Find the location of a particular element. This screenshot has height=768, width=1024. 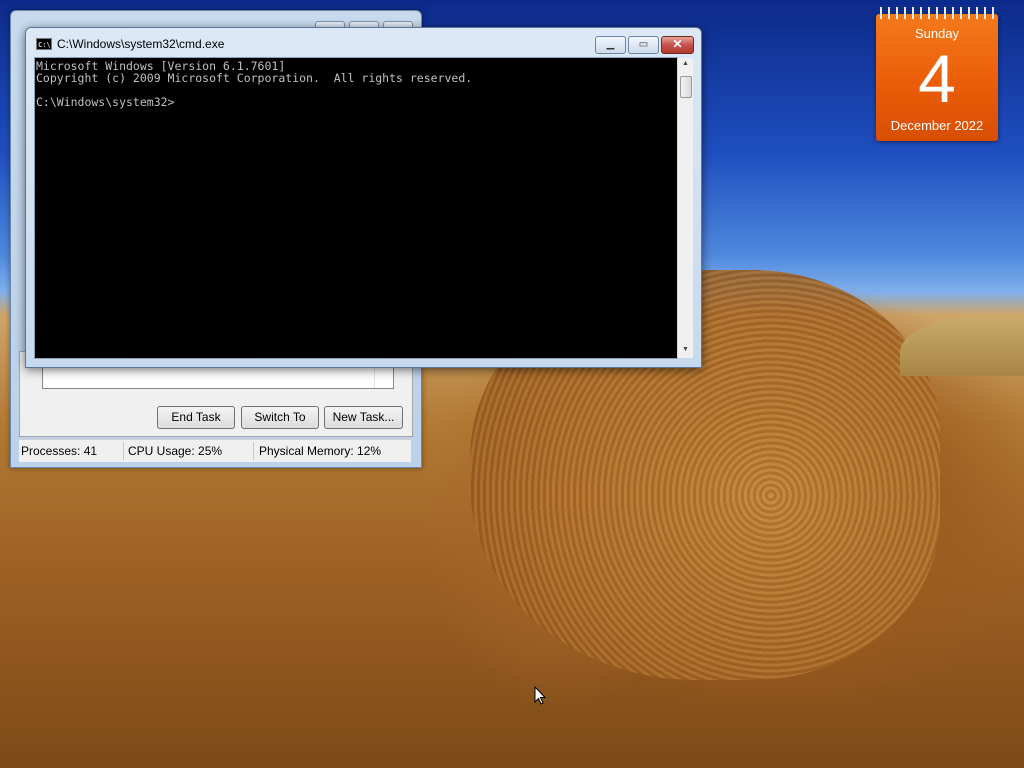

calendar-weekday: Sunday is located at coordinates (937, 33).